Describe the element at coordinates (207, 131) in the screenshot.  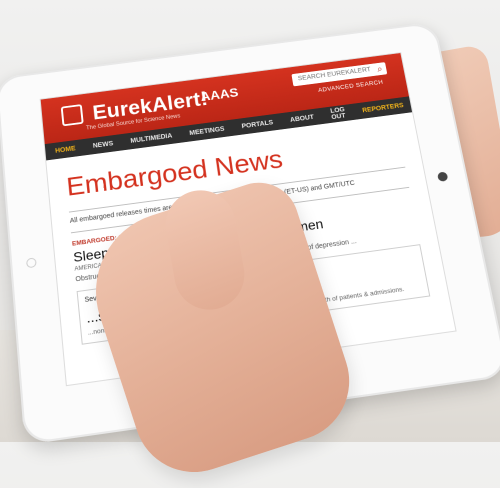
I see `nav-meetings: MEETINGS` at that location.